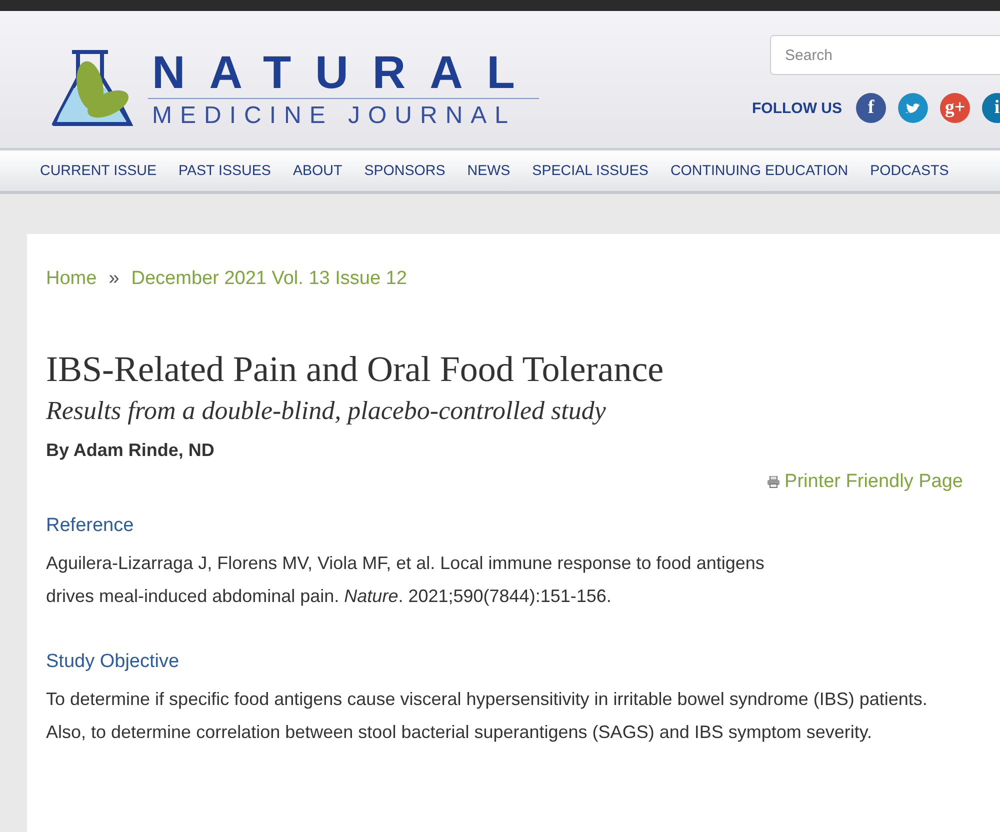 Image resolution: width=1000 pixels, height=832 pixels. I want to click on article-subtitle: Results from a double-blind, placebo-controlled study, so click(326, 411).